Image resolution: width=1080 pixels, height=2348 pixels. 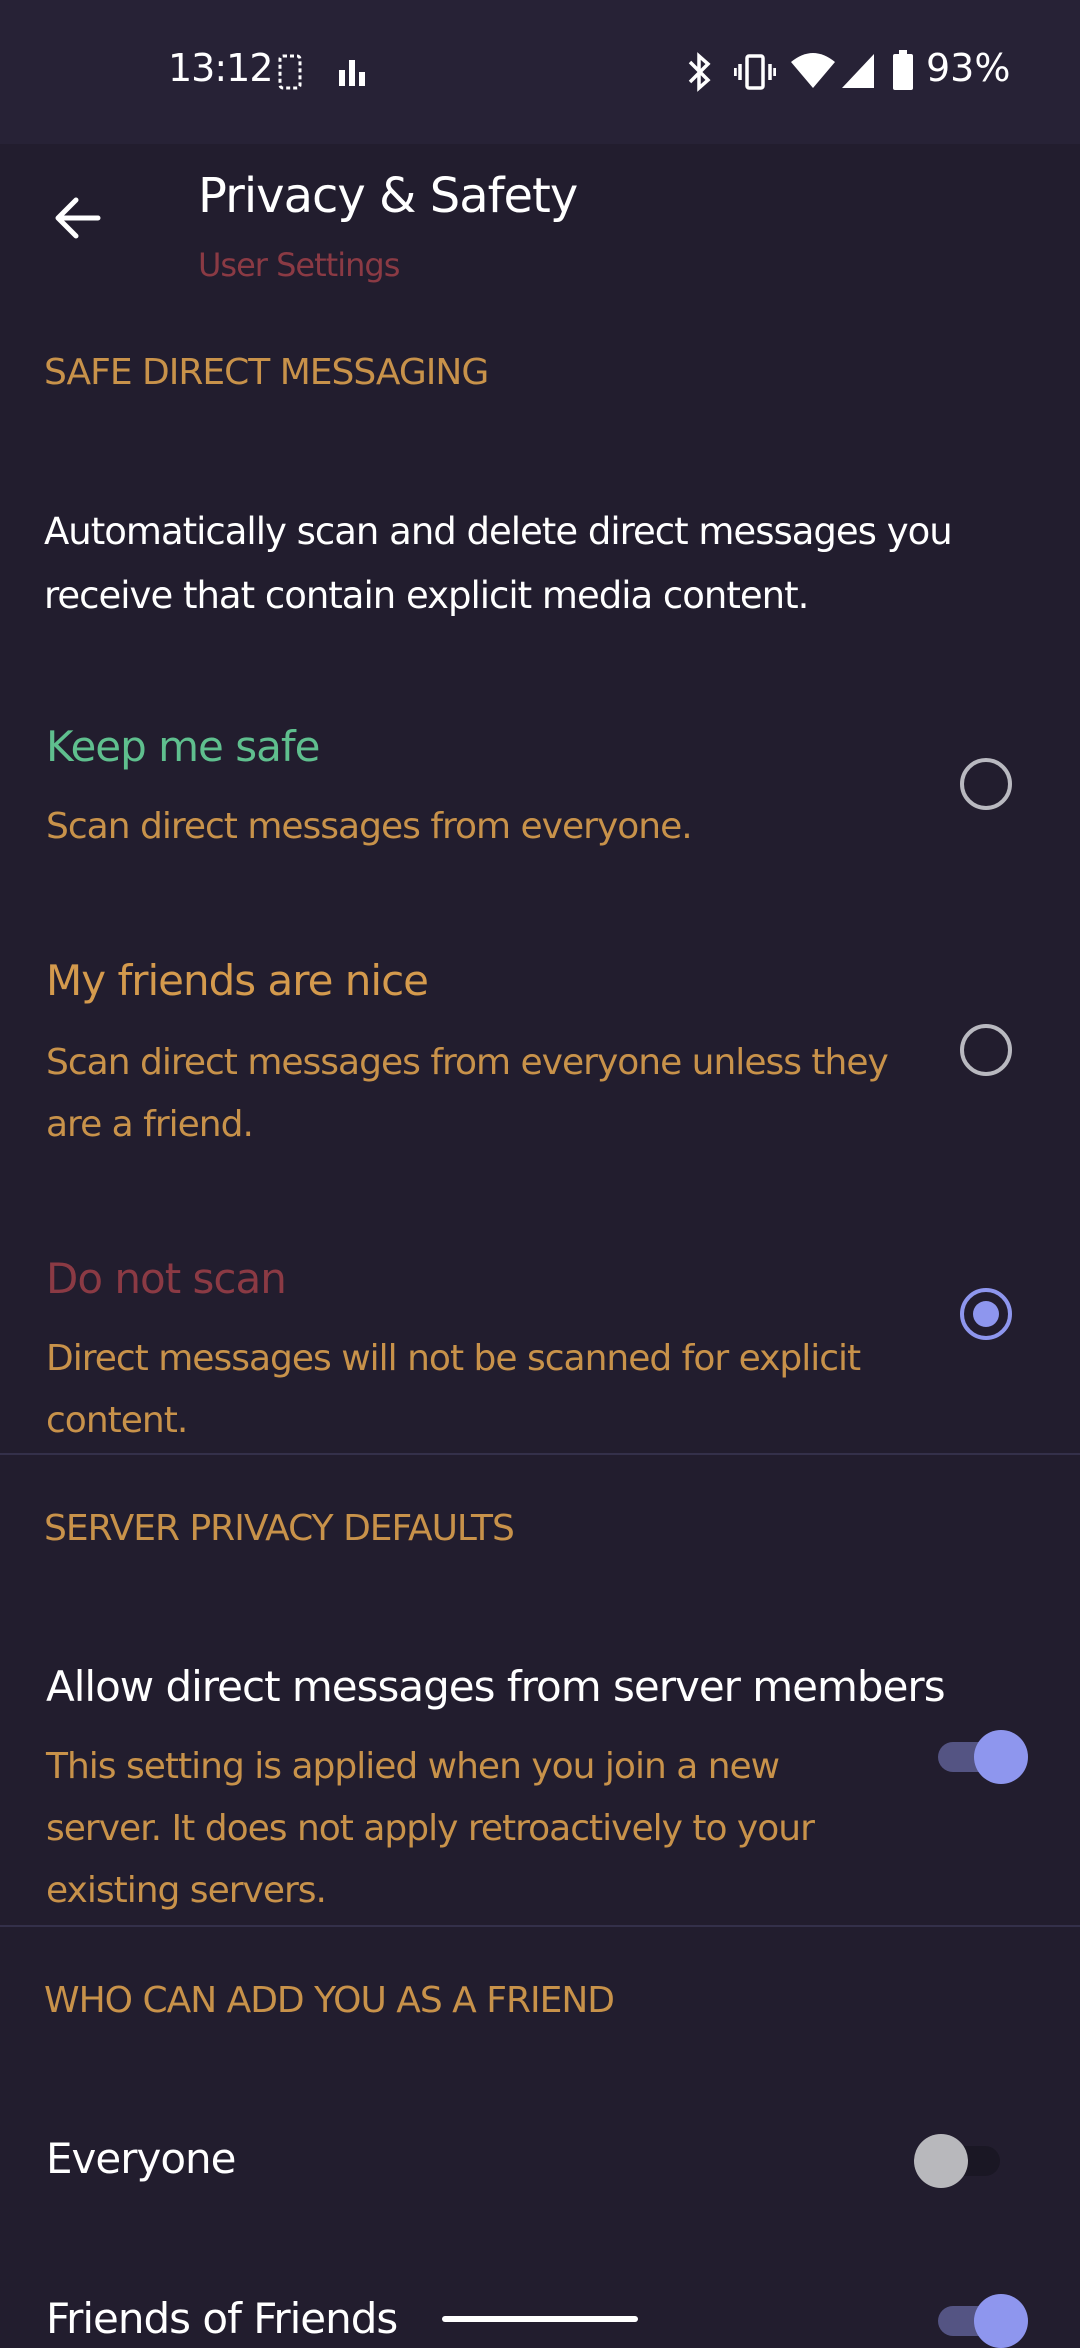 What do you see at coordinates (266, 372) in the screenshot?
I see `section-header-safe-dm: SAFE DIRECT MESSAGING` at bounding box center [266, 372].